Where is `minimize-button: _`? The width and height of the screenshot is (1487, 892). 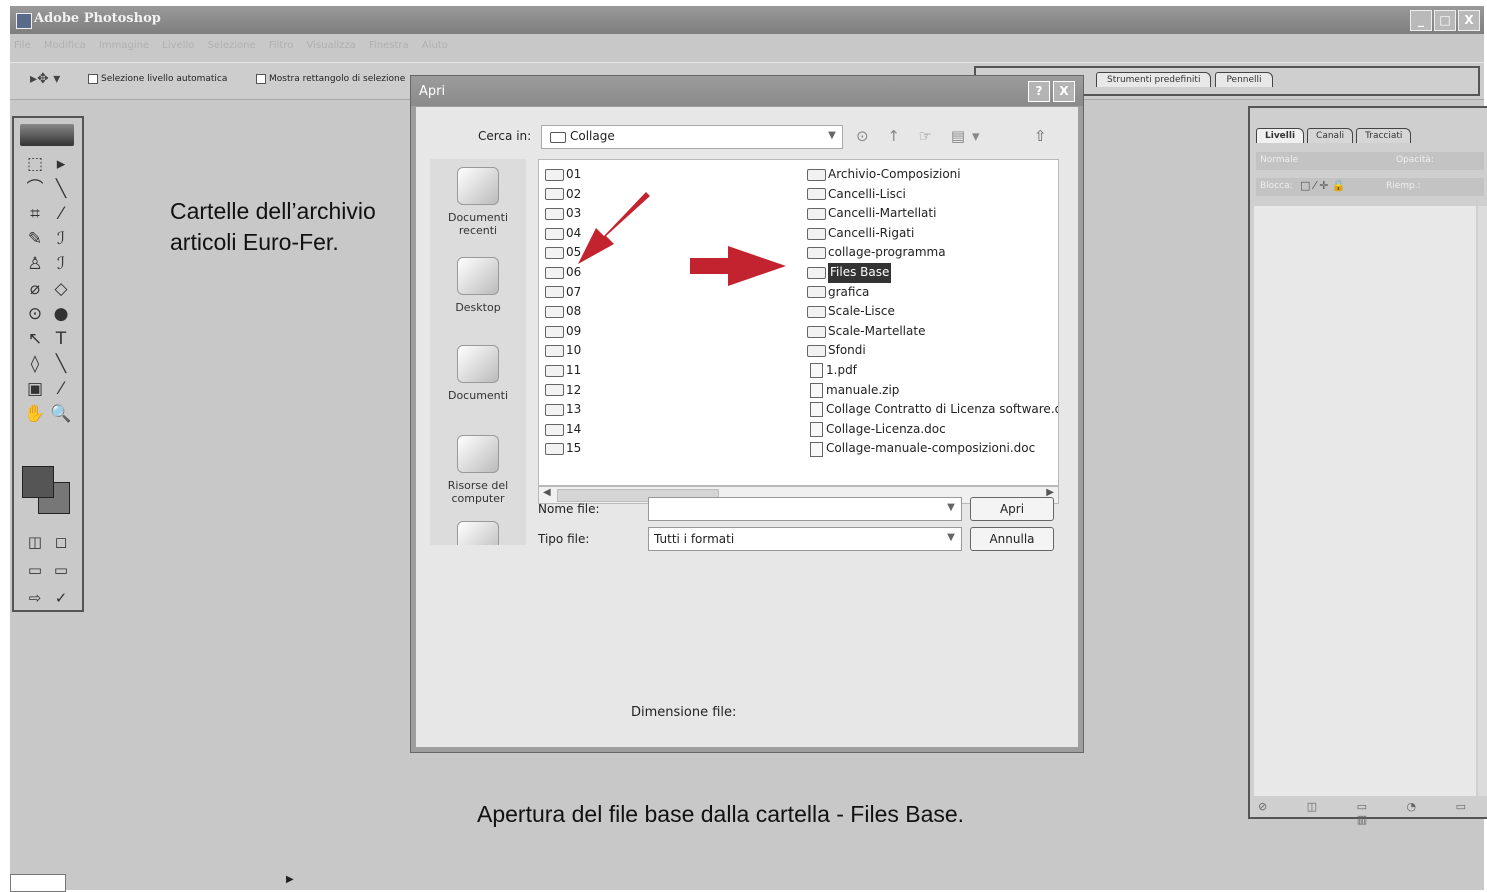
minimize-button: _ is located at coordinates (1421, 20).